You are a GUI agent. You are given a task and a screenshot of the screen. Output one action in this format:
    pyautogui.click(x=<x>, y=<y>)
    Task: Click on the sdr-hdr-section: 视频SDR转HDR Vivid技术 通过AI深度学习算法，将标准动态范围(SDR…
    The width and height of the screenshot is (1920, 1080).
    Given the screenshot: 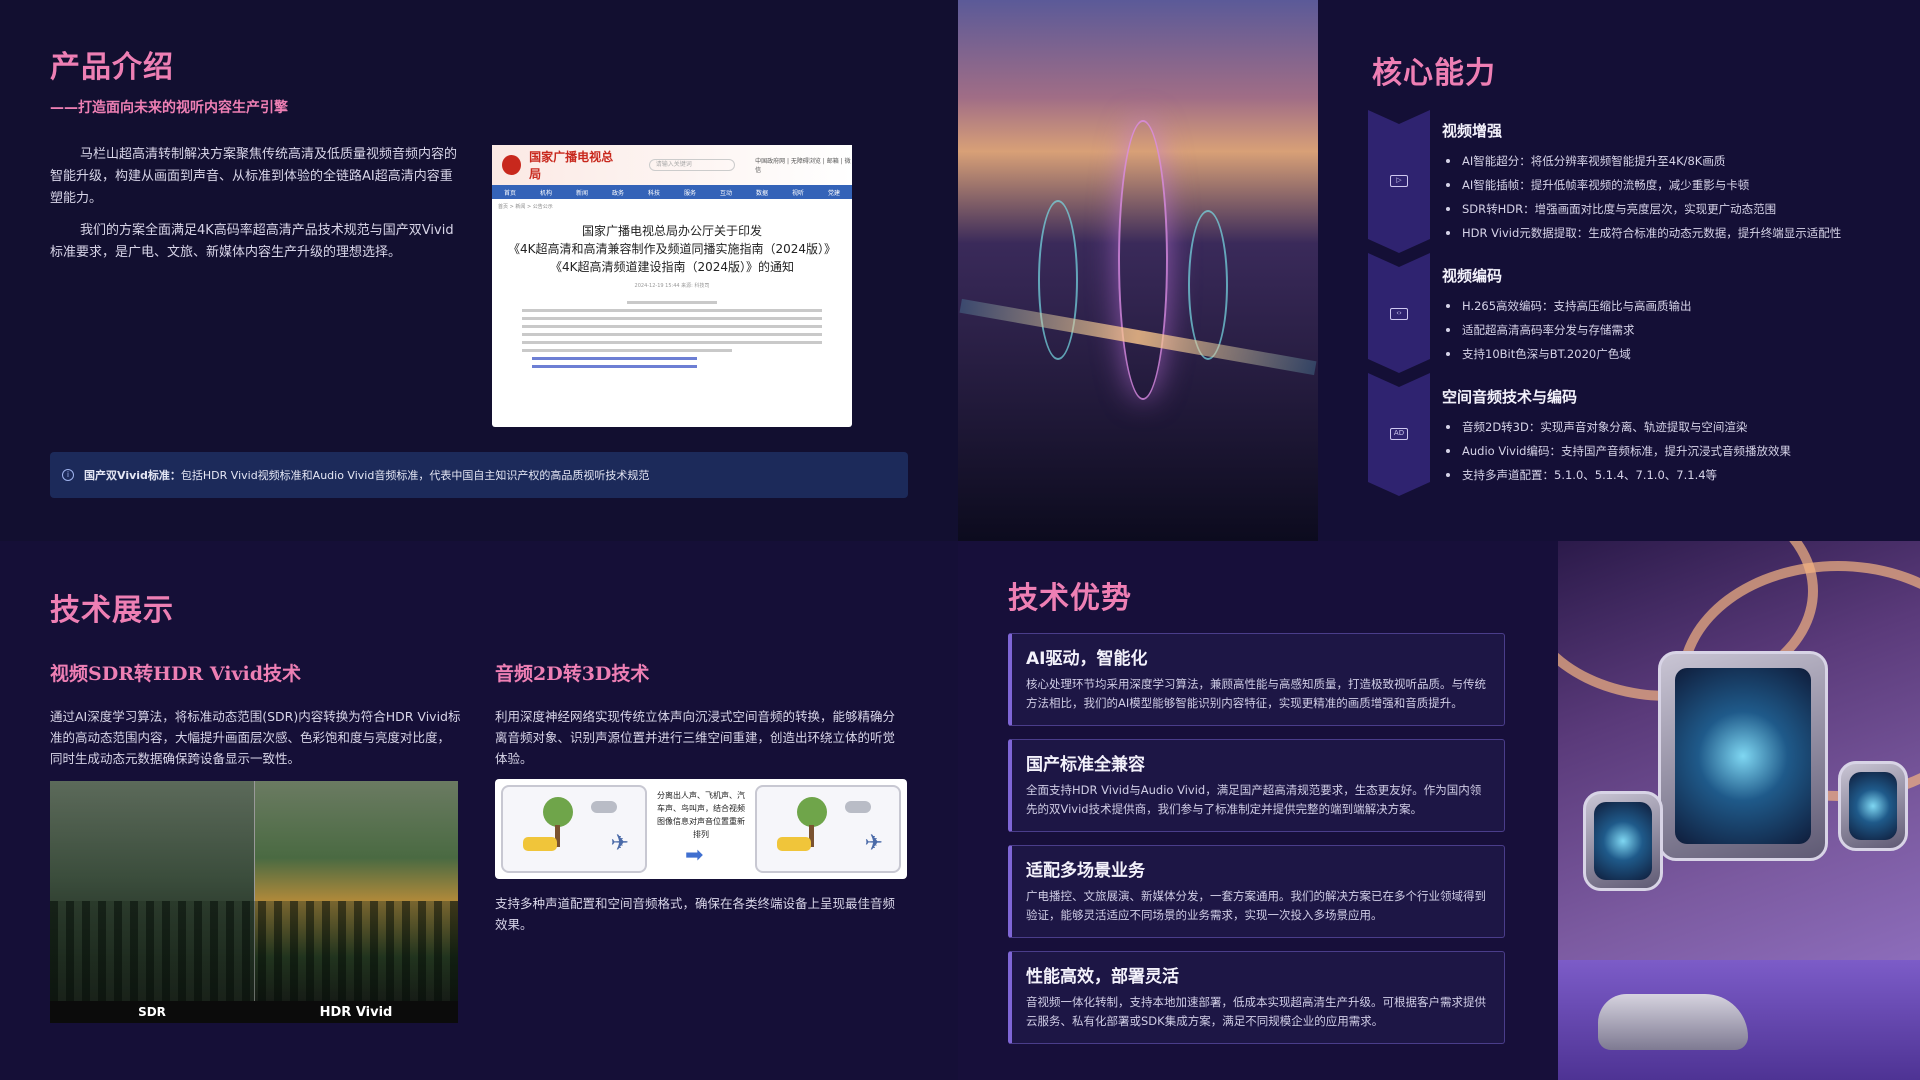 What is the action you would take?
    pyautogui.click(x=256, y=714)
    